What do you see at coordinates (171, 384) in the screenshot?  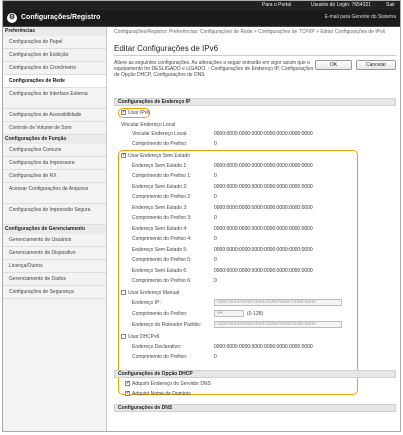 I see `acquire-dns-label: Adquirir Endereço do Servidor DNS` at bounding box center [171, 384].